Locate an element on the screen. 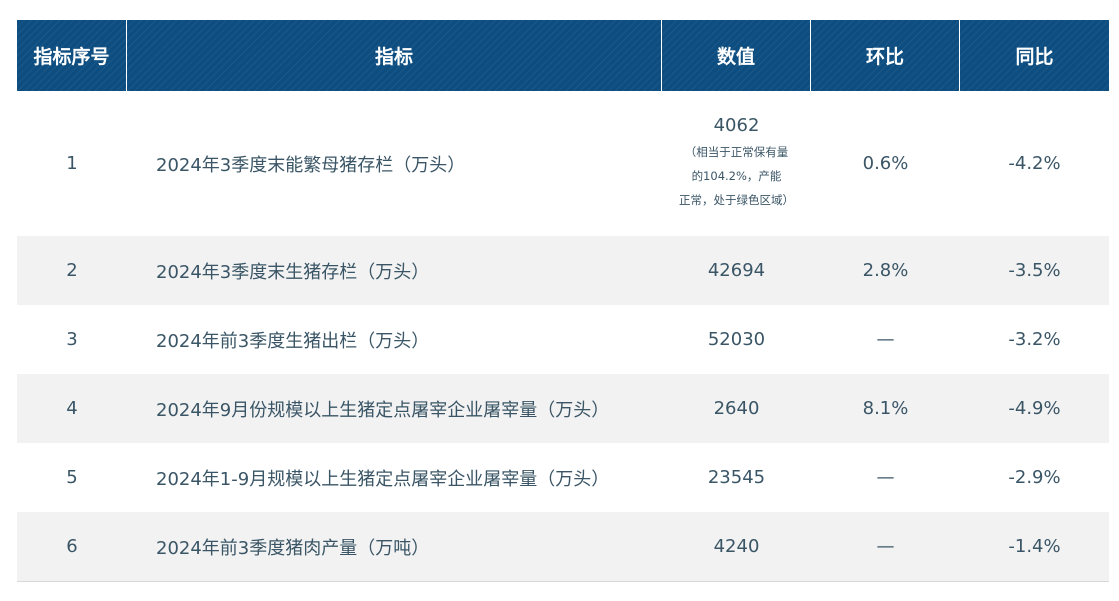  row-mom: 8.1% is located at coordinates (885, 408).